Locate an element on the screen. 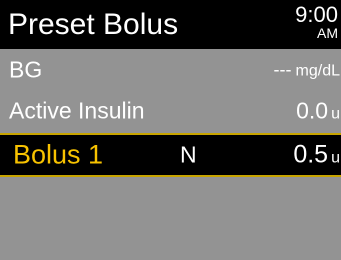  active-insulin-label: Active Insulin is located at coordinates (77, 110).